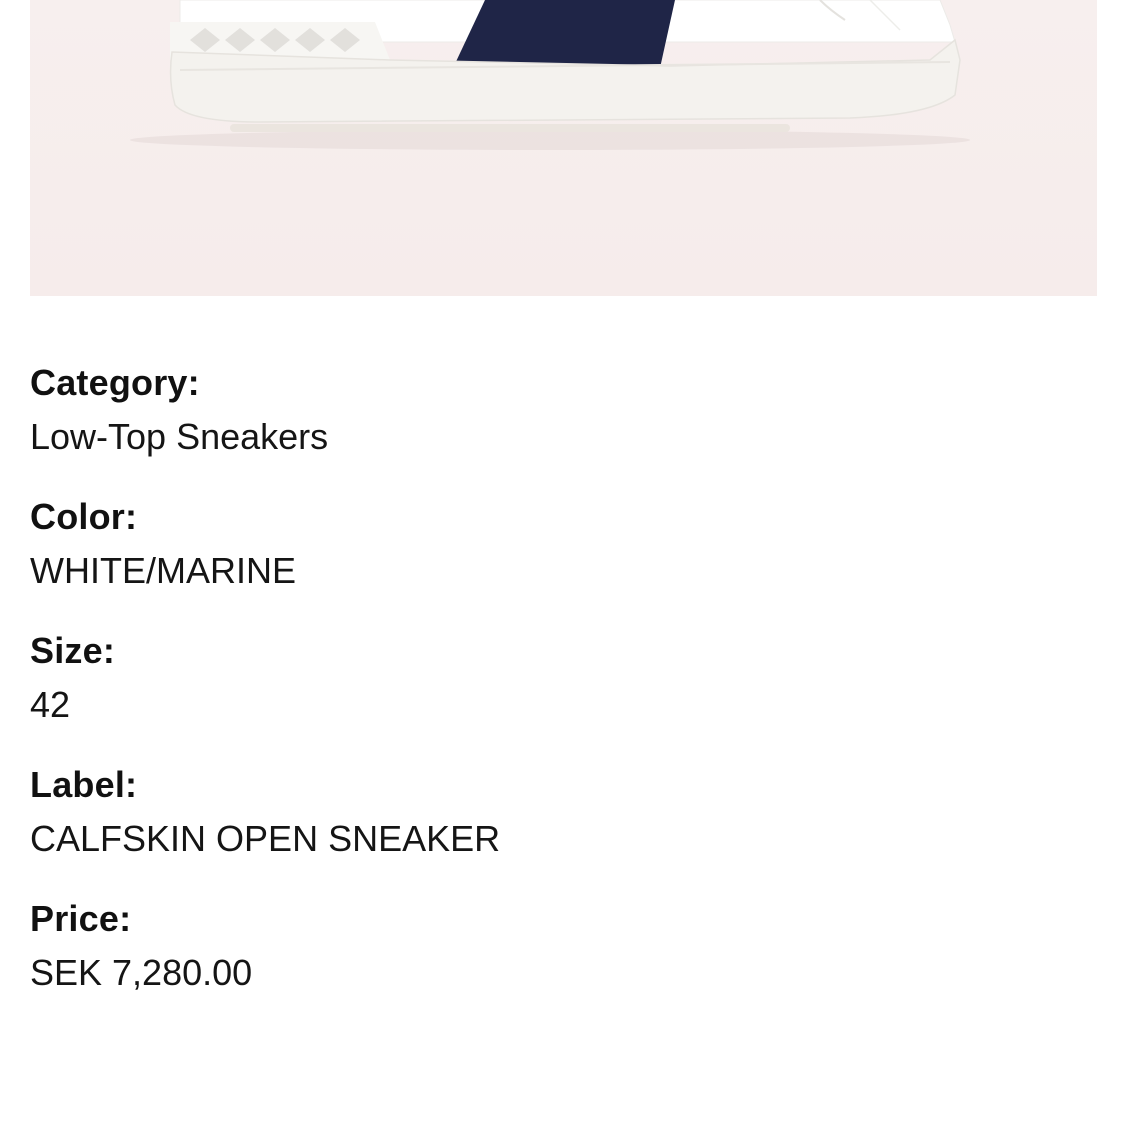  I want to click on detail-label: Size:, so click(73, 650).